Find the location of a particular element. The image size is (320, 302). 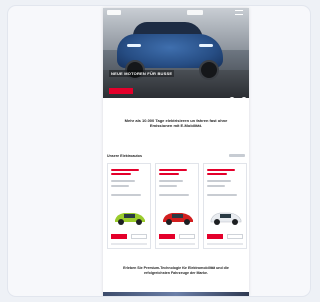

section-title: Unsere Elektroautos is located at coordinates (124, 156).